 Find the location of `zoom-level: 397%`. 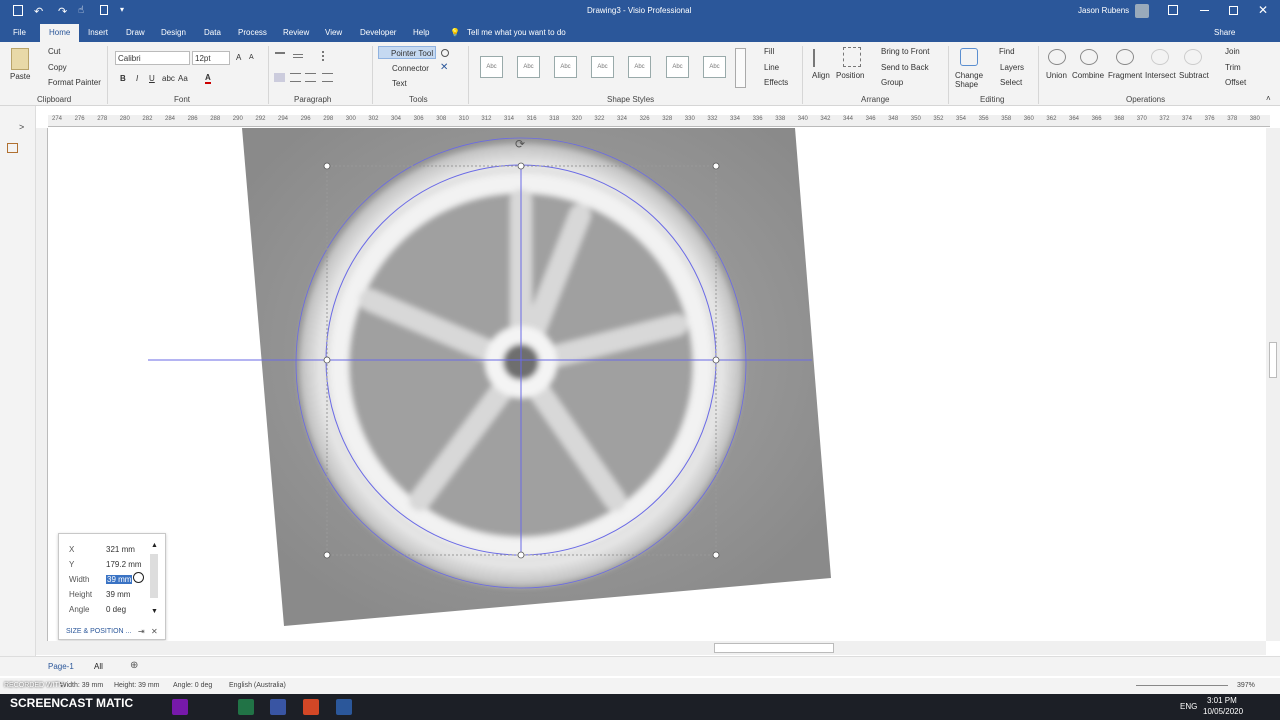

zoom-level: 397% is located at coordinates (1246, 685).